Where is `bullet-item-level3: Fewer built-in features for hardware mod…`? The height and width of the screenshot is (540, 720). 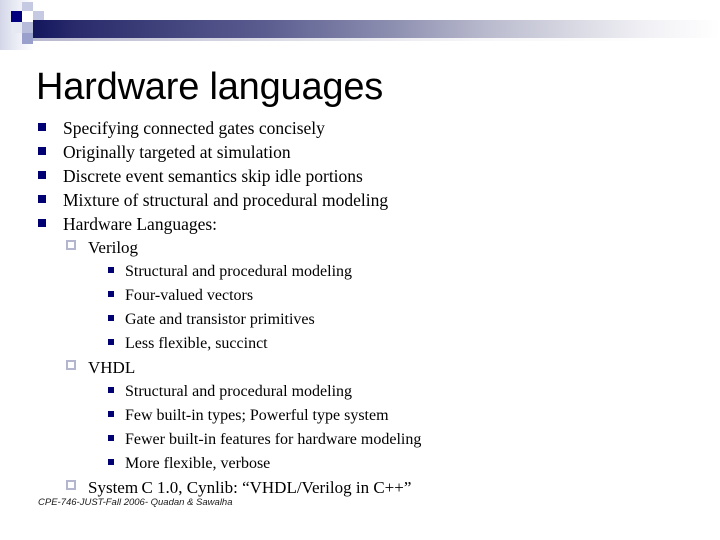
bullet-item-level3: Fewer built-in features for hardware mod… is located at coordinates (360, 440).